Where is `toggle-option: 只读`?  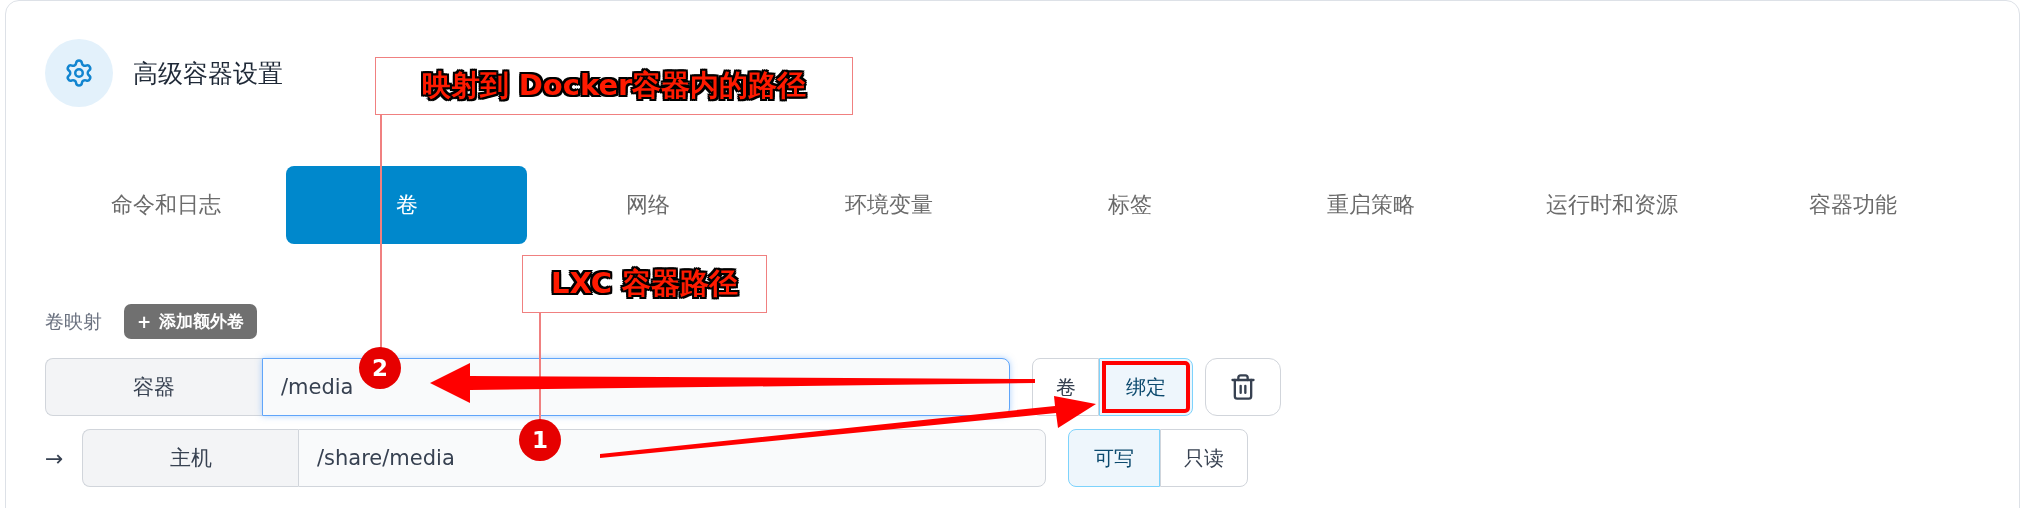
toggle-option: 只读 is located at coordinates (1204, 458).